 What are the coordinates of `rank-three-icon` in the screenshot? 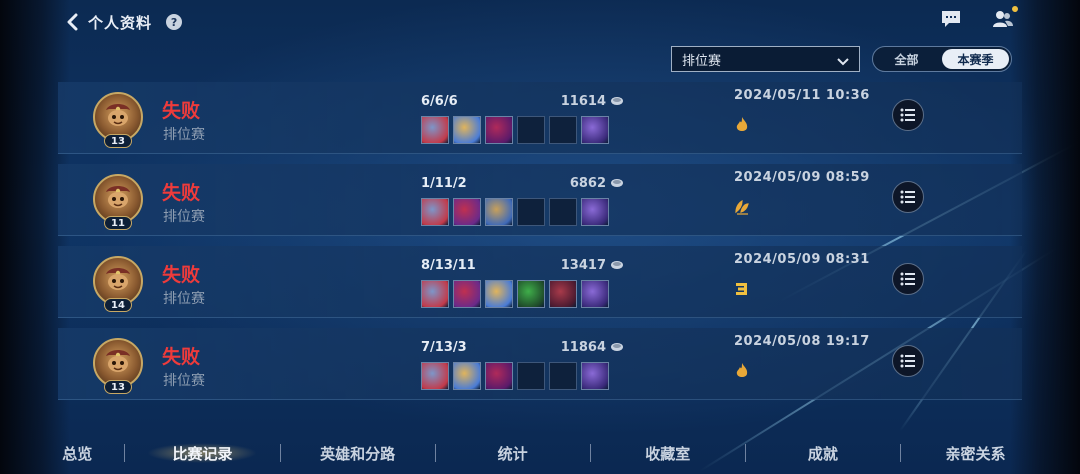 It's located at (742, 289).